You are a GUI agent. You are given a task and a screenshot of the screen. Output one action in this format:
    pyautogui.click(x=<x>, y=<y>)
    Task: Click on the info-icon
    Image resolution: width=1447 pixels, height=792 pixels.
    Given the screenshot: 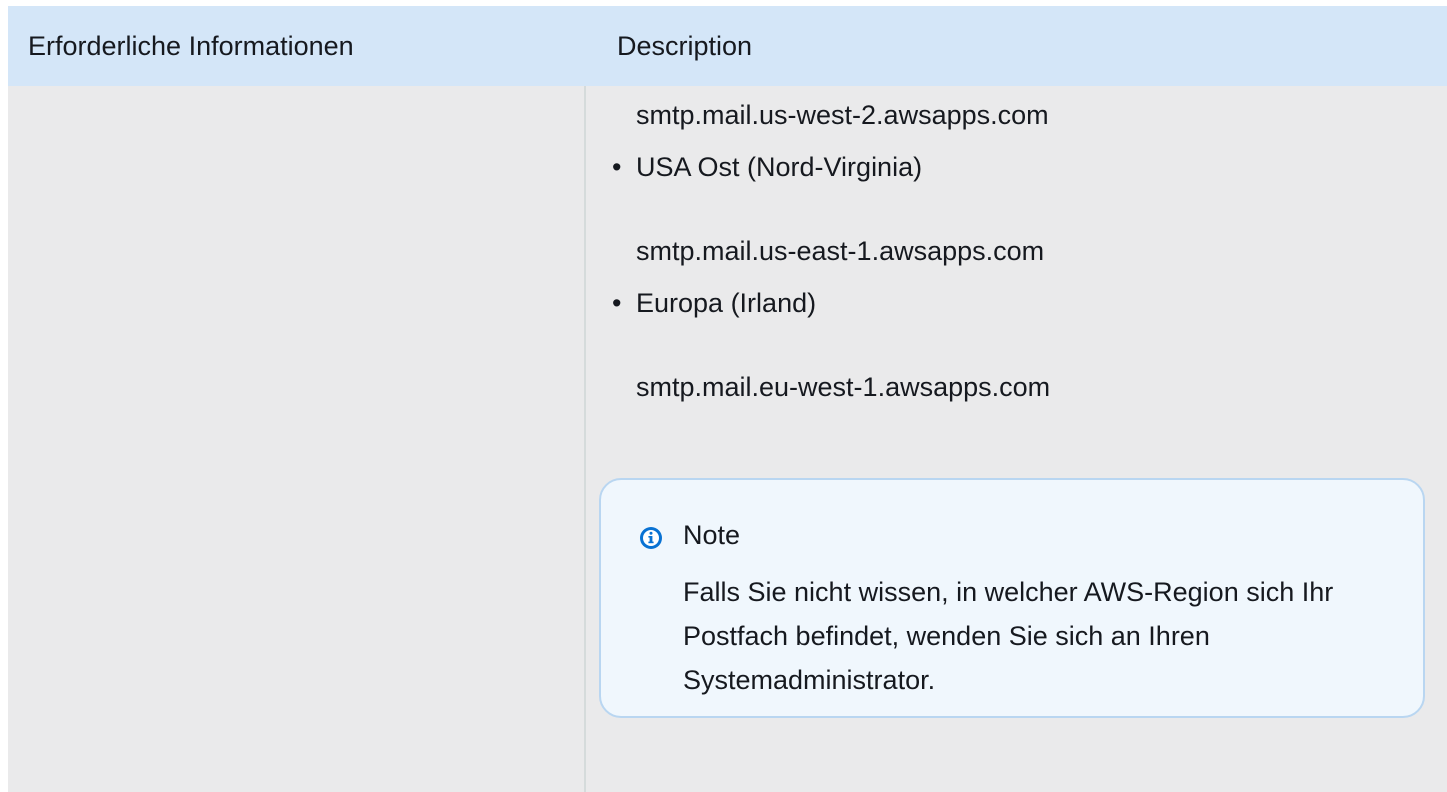 What is the action you would take?
    pyautogui.click(x=651, y=538)
    